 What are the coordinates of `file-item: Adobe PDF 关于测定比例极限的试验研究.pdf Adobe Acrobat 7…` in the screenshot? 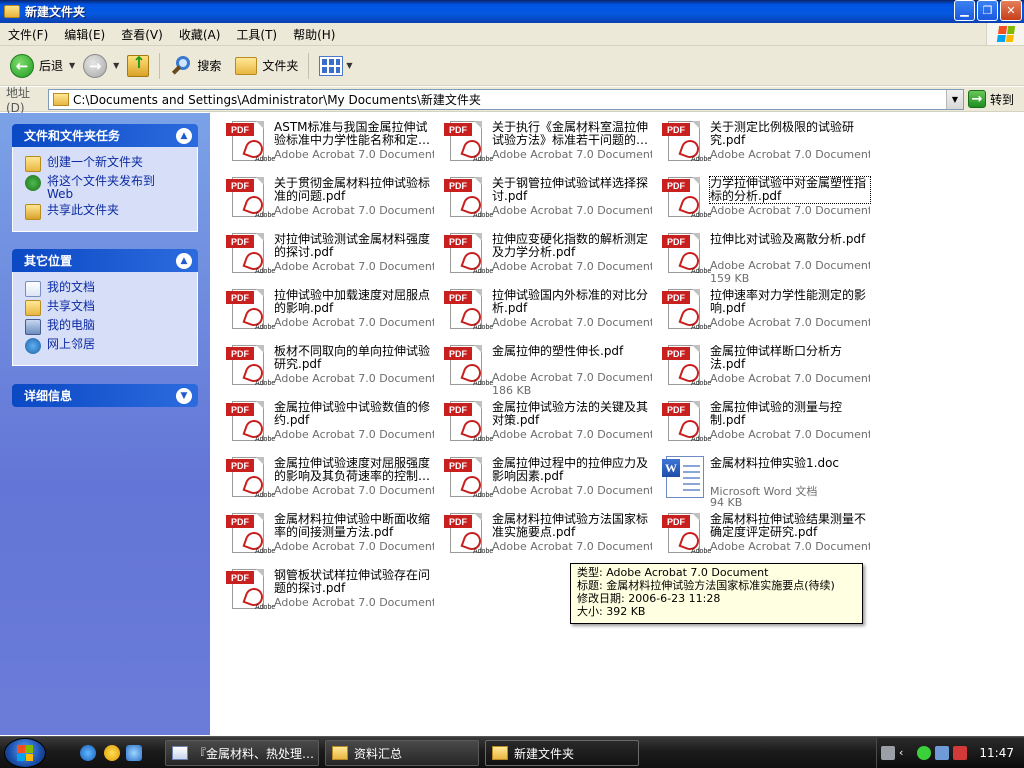 It's located at (762, 141).